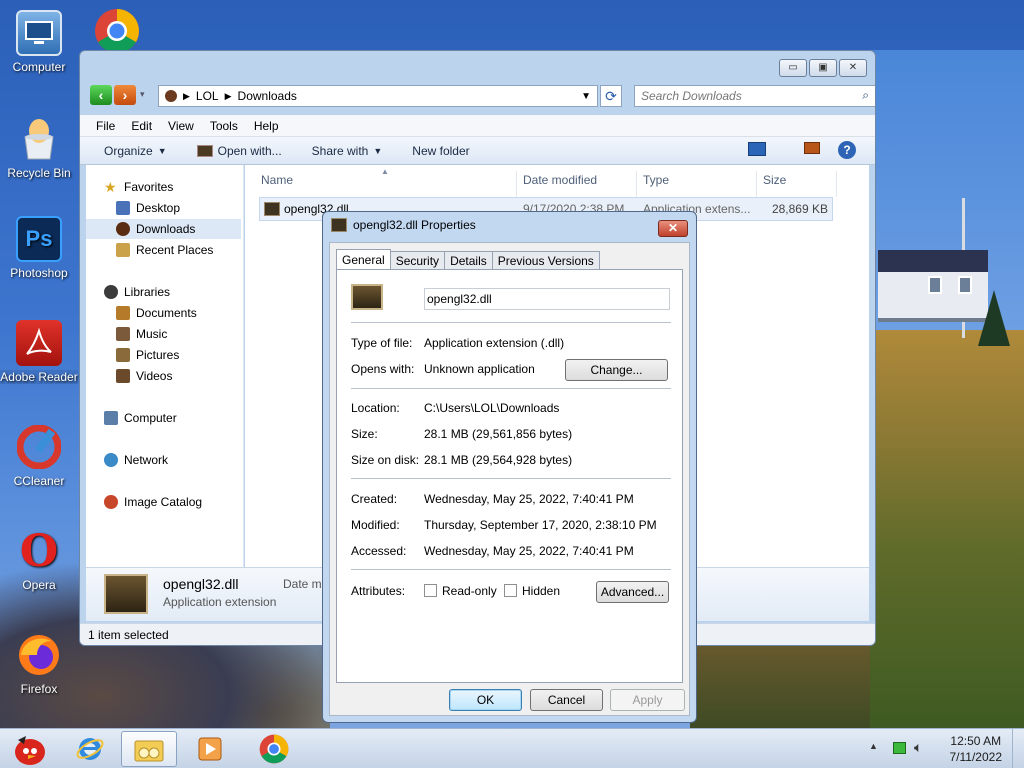  I want to click on change-view-button, so click(757, 149).